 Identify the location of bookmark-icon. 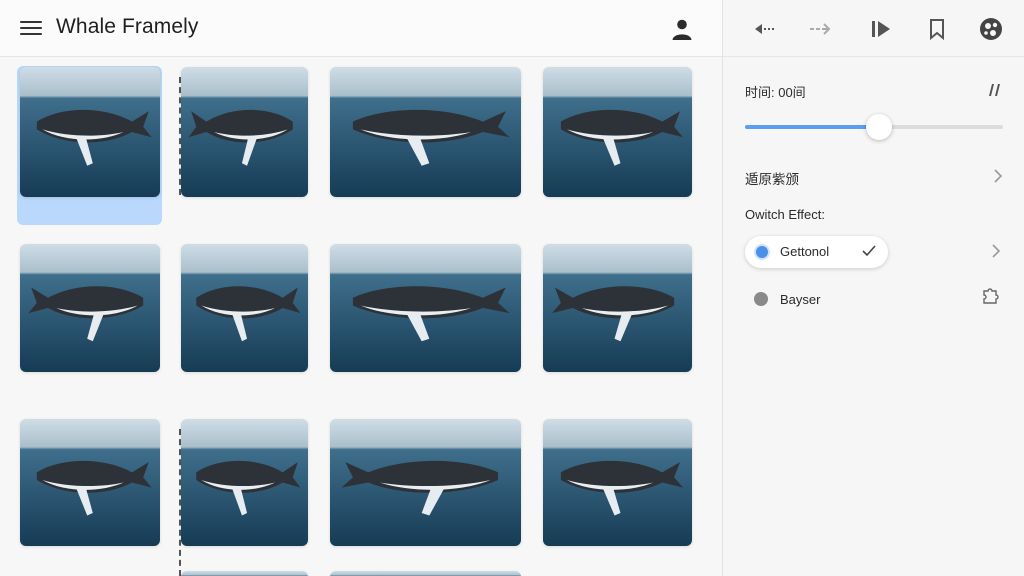
(937, 29).